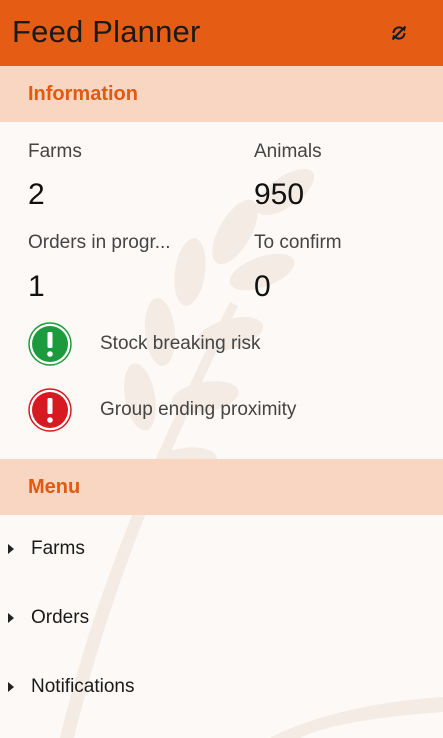  What do you see at coordinates (221, 94) in the screenshot?
I see `information-section-header: Information` at bounding box center [221, 94].